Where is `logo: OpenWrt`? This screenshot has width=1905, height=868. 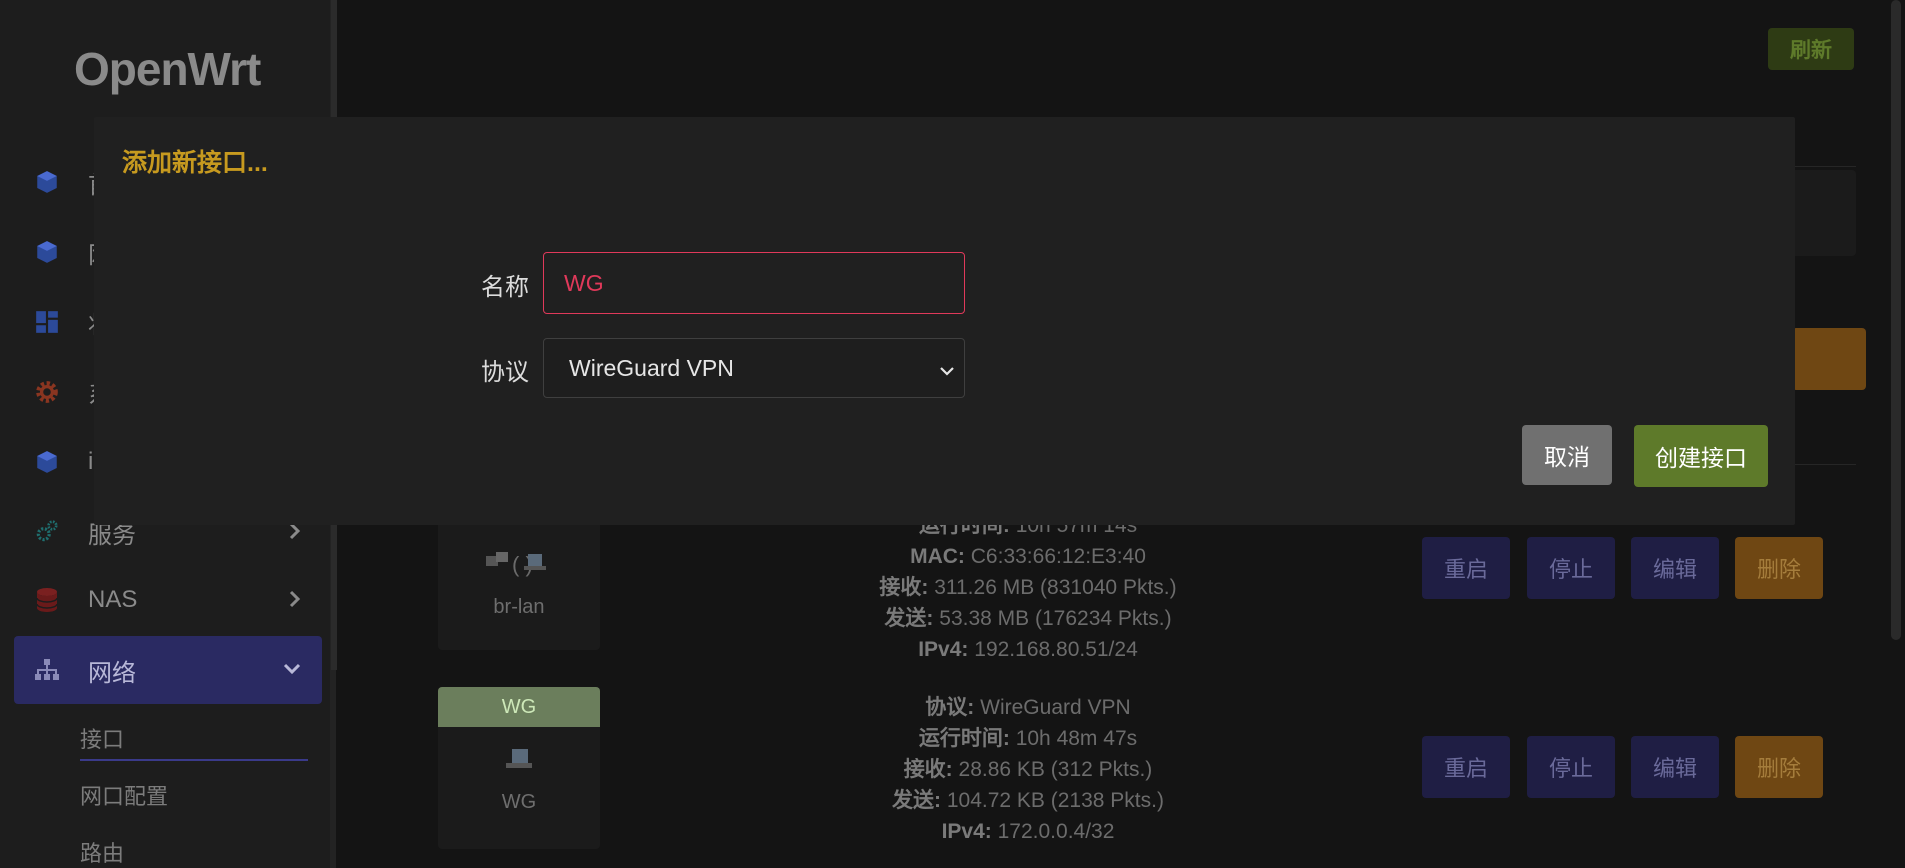 logo: OpenWrt is located at coordinates (167, 69).